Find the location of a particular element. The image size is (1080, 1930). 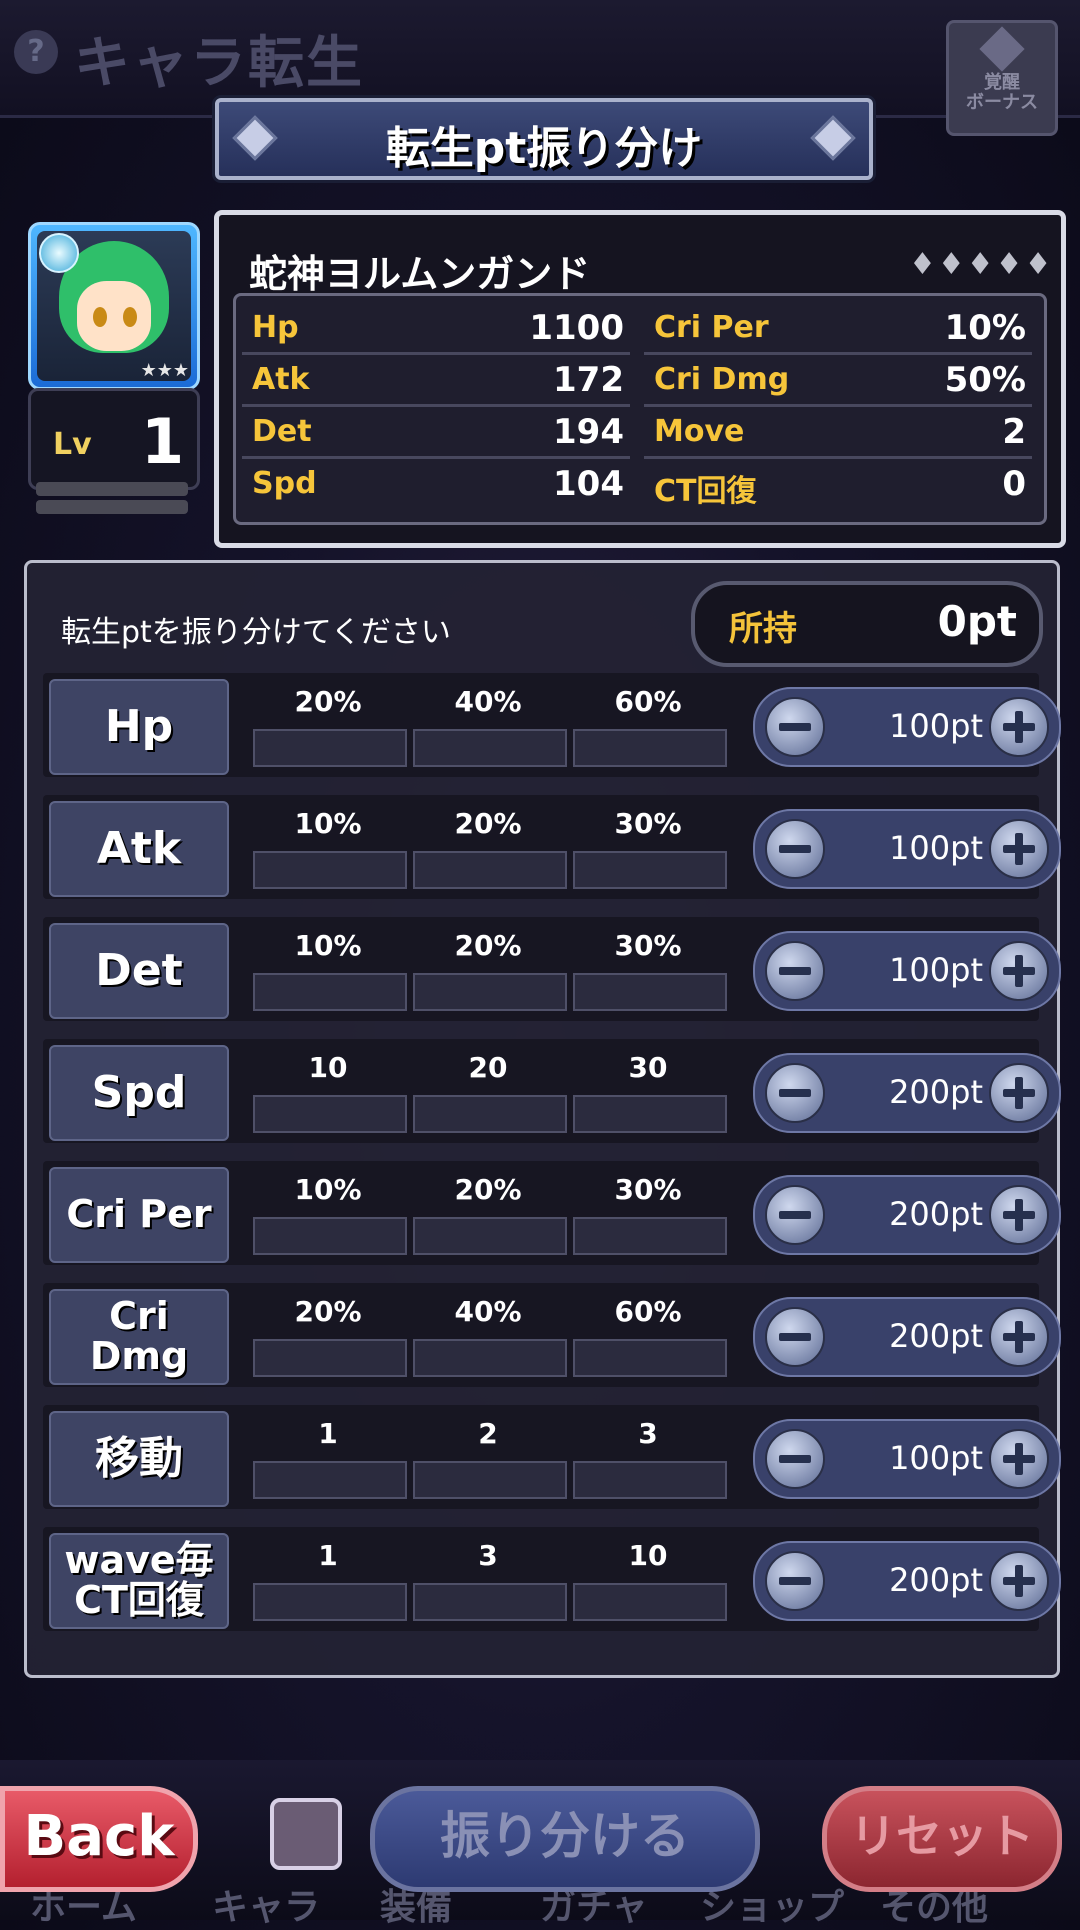

stat-value: 10% is located at coordinates (985, 328).